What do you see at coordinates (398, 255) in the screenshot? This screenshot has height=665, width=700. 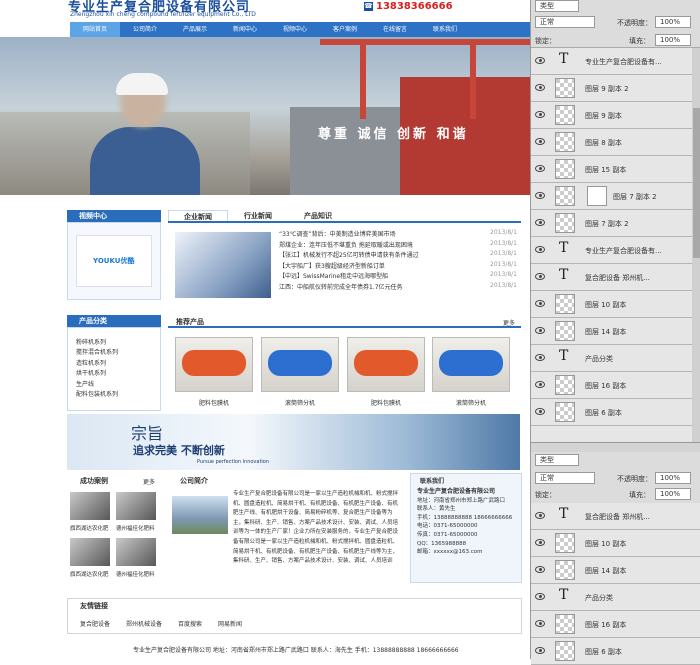 I see `news-item: 【张江】机械发行不超25亿可转债申请获有条件通过 2013/8/1` at bounding box center [398, 255].